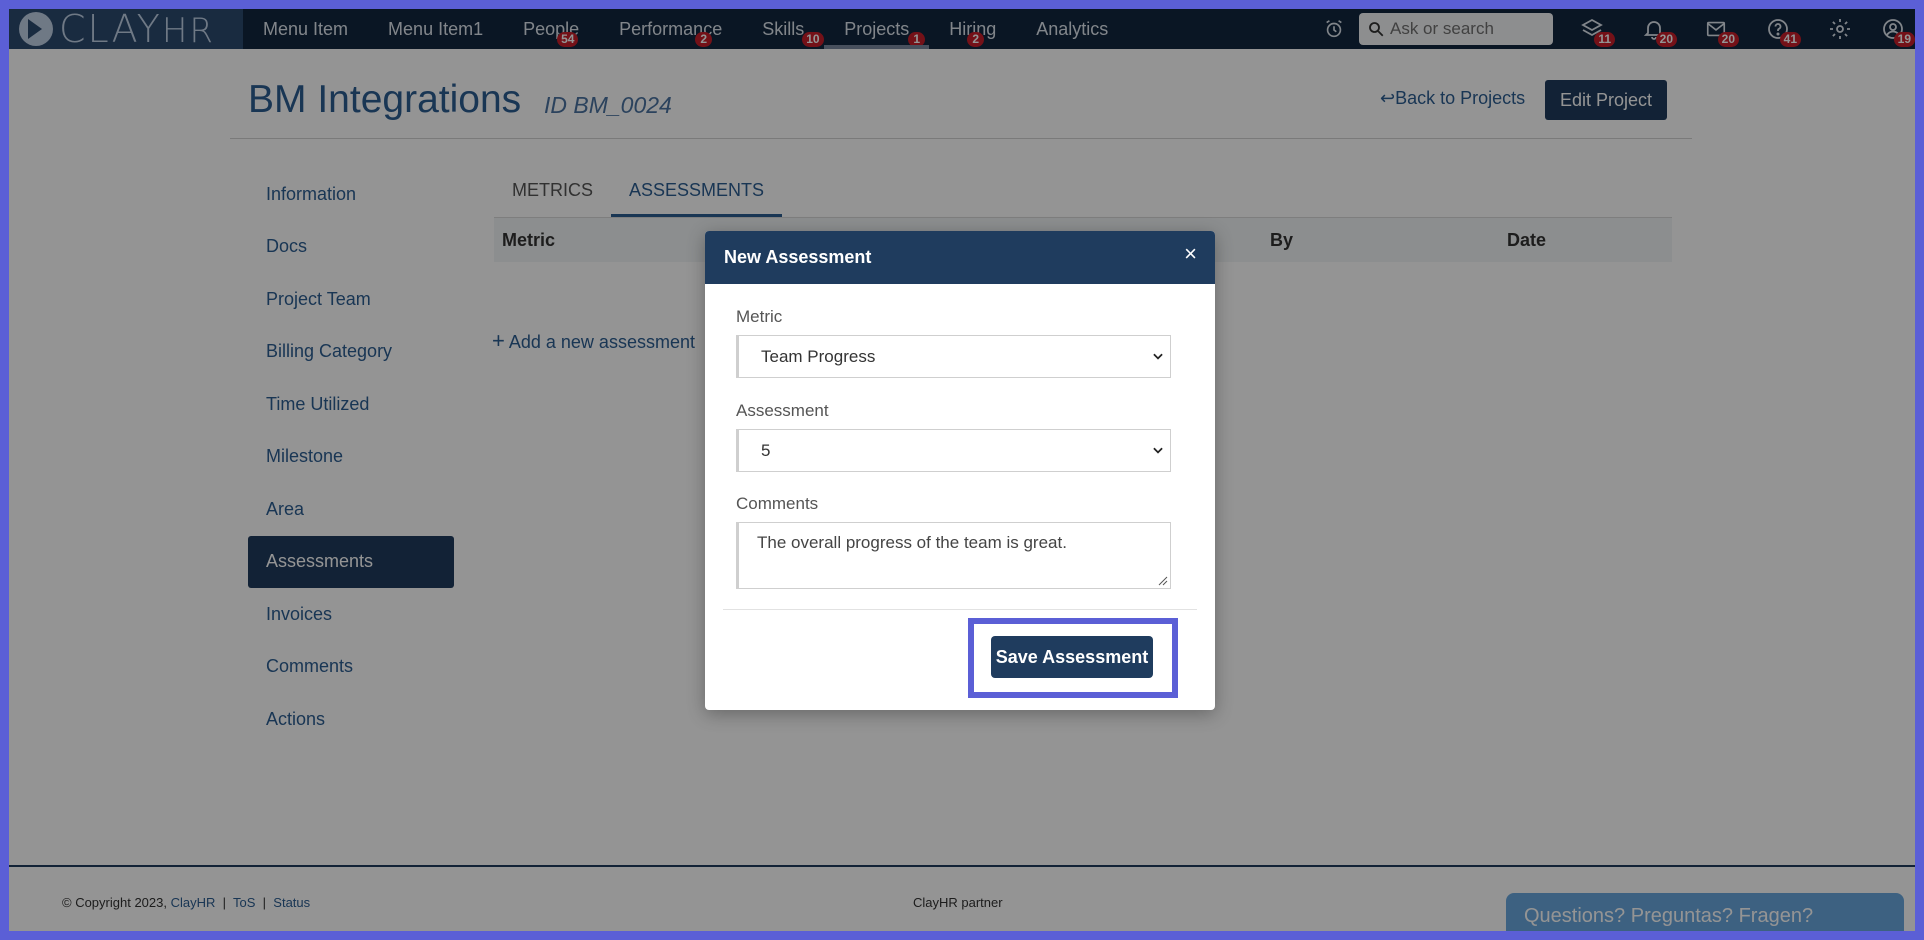 The height and width of the screenshot is (940, 1924). I want to click on metric-label: Metric, so click(759, 316).